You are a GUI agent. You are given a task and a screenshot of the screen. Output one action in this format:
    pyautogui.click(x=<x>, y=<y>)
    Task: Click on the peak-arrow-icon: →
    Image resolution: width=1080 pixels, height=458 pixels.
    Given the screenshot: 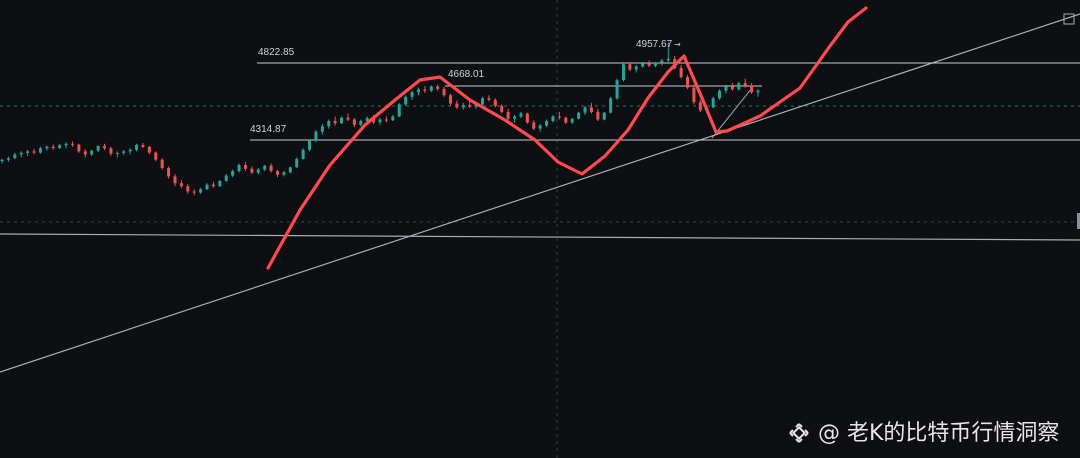 What is the action you would take?
    pyautogui.click(x=677, y=44)
    